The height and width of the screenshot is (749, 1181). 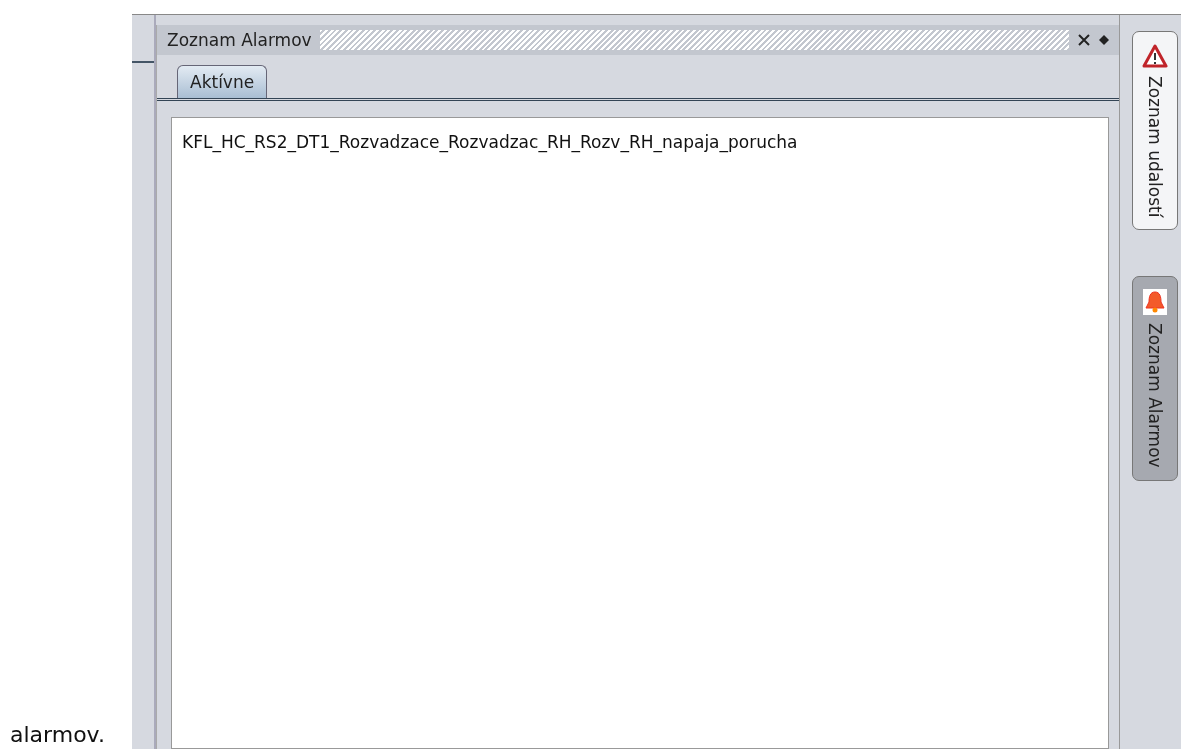 I want to click on alarm-item: KFL_HC_RS2_DT1_Rozvadzace_Rozvadzac_RH_Rozv_RH_napaja_porucha, so click(x=640, y=142).